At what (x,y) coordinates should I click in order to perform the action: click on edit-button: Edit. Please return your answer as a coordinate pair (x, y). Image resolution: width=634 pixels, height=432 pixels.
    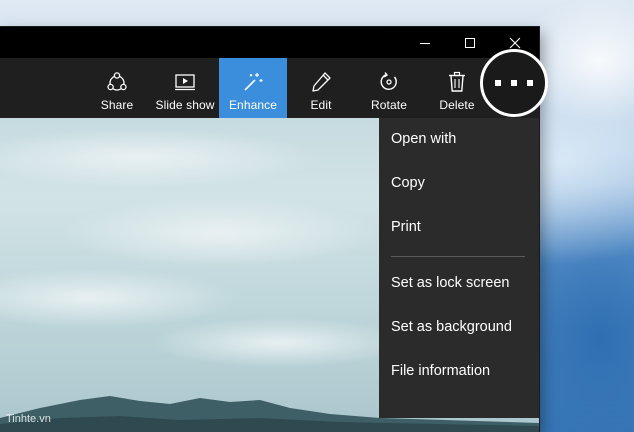
    Looking at the image, I should click on (321, 88).